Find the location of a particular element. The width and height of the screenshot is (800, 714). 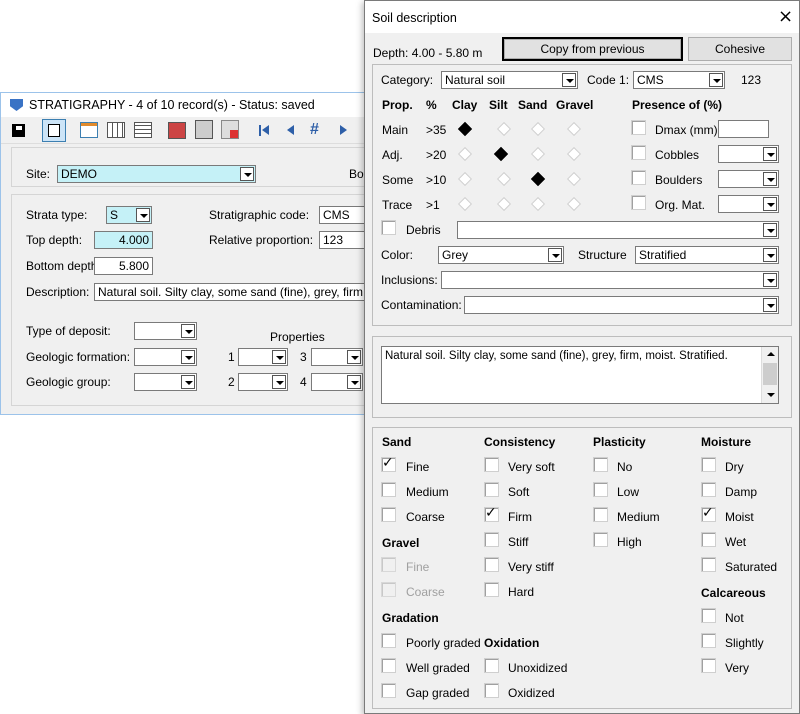

cohesive-button: Cohesive is located at coordinates (740, 49).